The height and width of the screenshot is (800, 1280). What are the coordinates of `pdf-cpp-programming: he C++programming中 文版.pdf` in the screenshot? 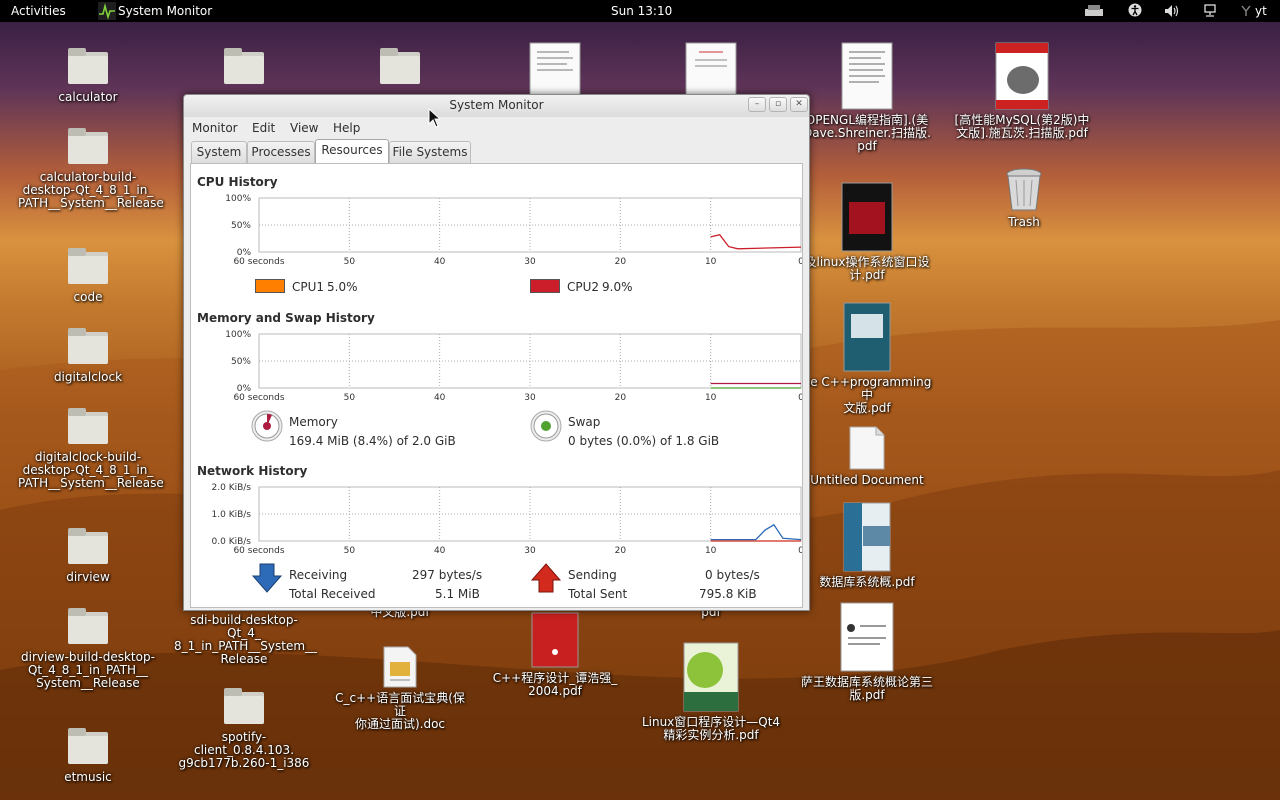 It's located at (867, 358).